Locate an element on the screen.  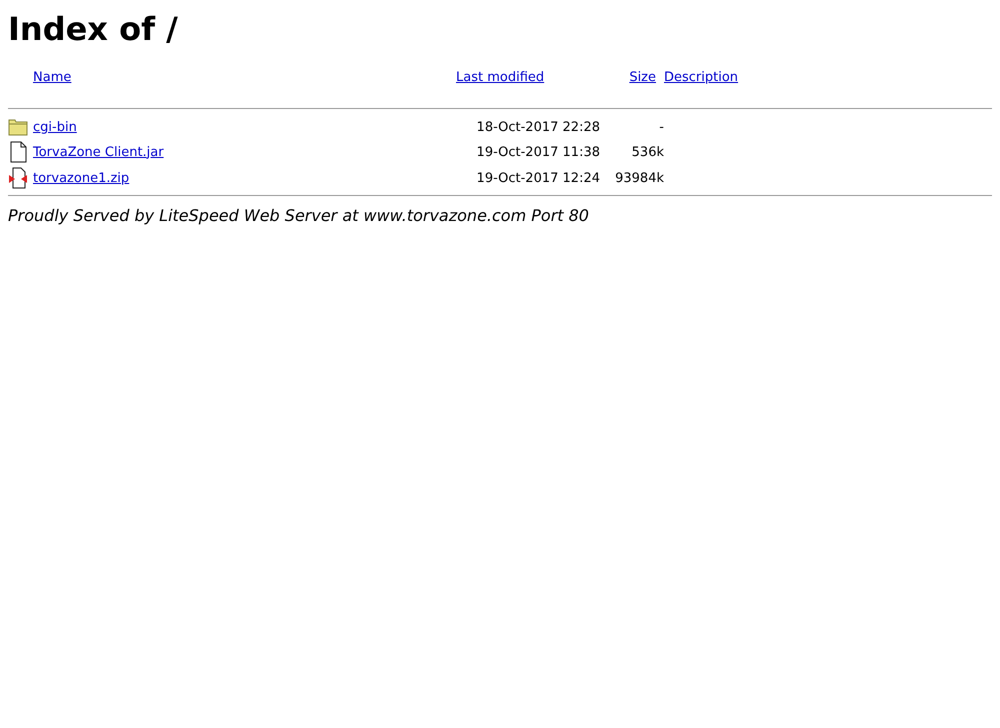
file-size: 536k is located at coordinates (648, 152).